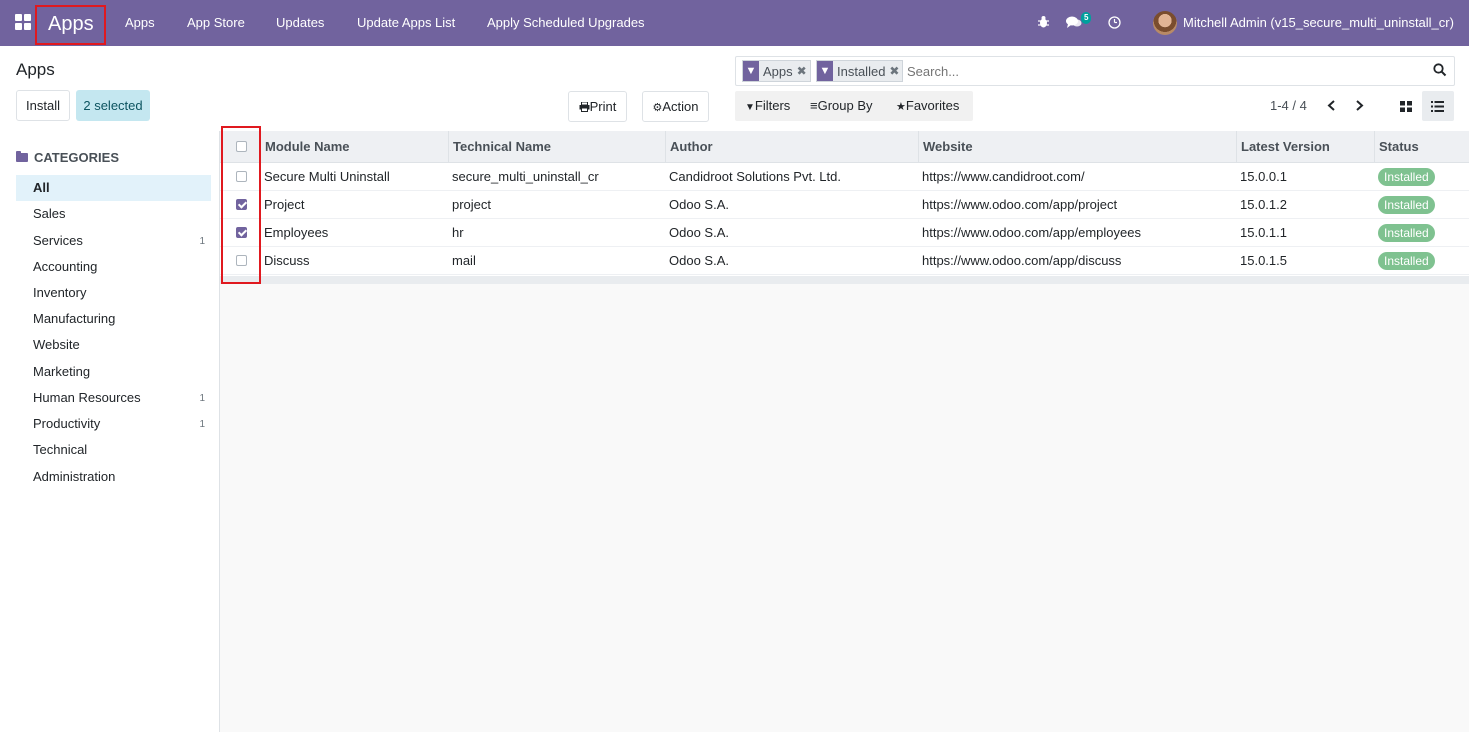 Image resolution: width=1469 pixels, height=732 pixels. What do you see at coordinates (62, 371) in the screenshot?
I see `category-label: Marketing` at bounding box center [62, 371].